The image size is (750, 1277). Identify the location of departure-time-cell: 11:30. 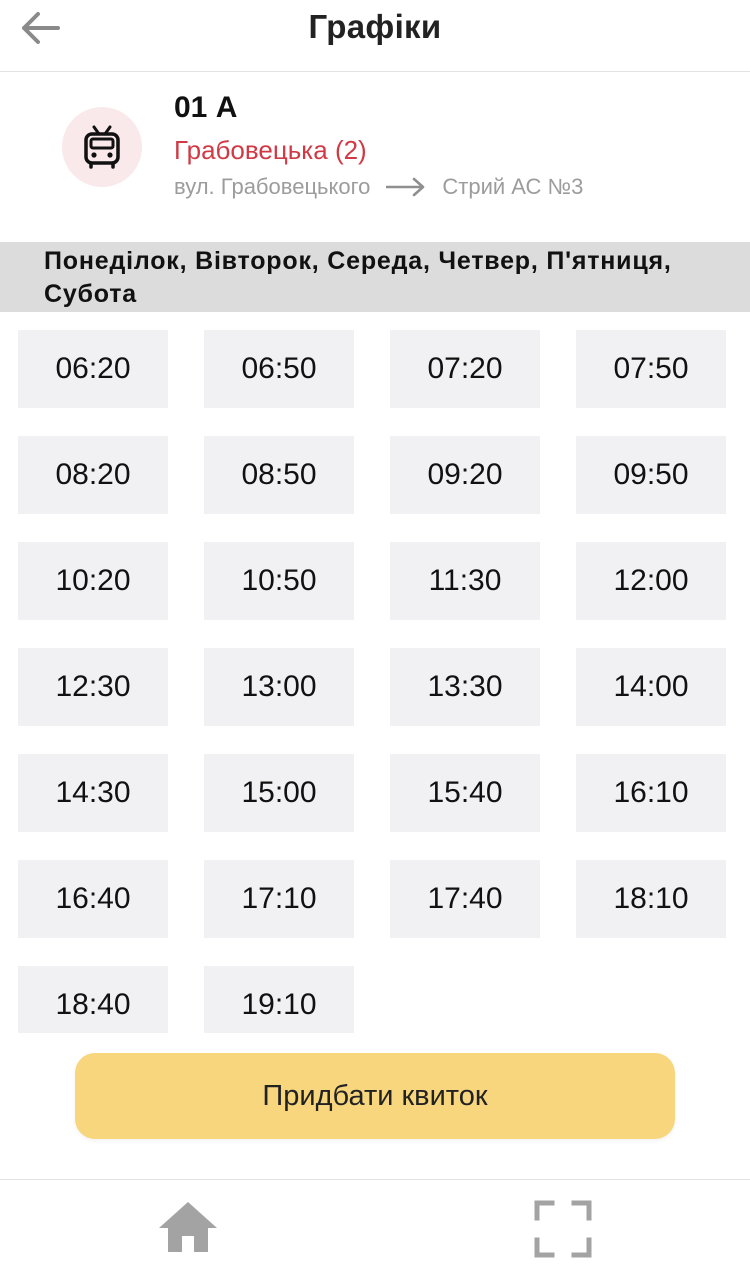
(465, 581).